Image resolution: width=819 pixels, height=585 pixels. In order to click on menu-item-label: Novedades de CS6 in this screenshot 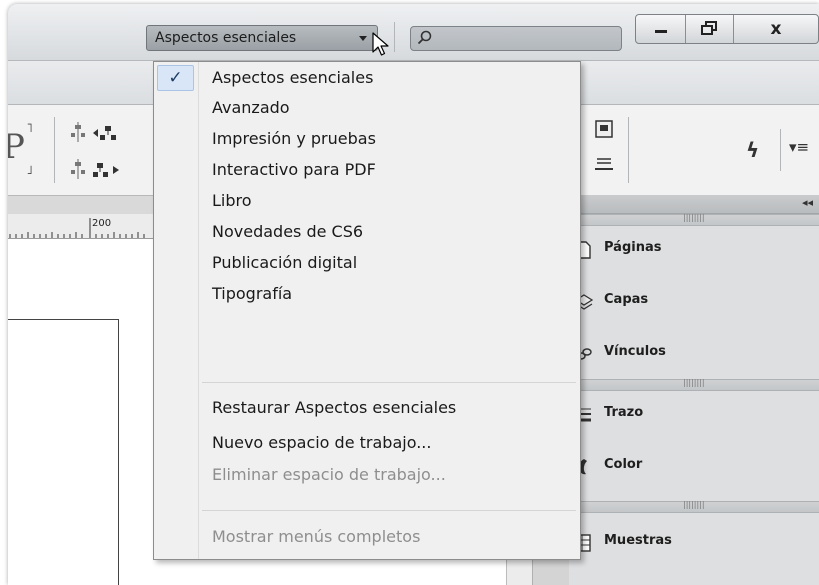, I will do `click(288, 231)`.